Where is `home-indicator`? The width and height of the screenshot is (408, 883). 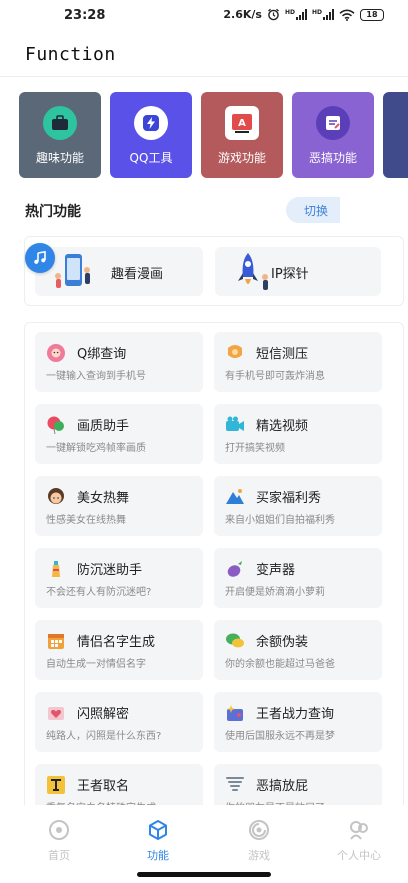
home-indicator is located at coordinates (204, 874).